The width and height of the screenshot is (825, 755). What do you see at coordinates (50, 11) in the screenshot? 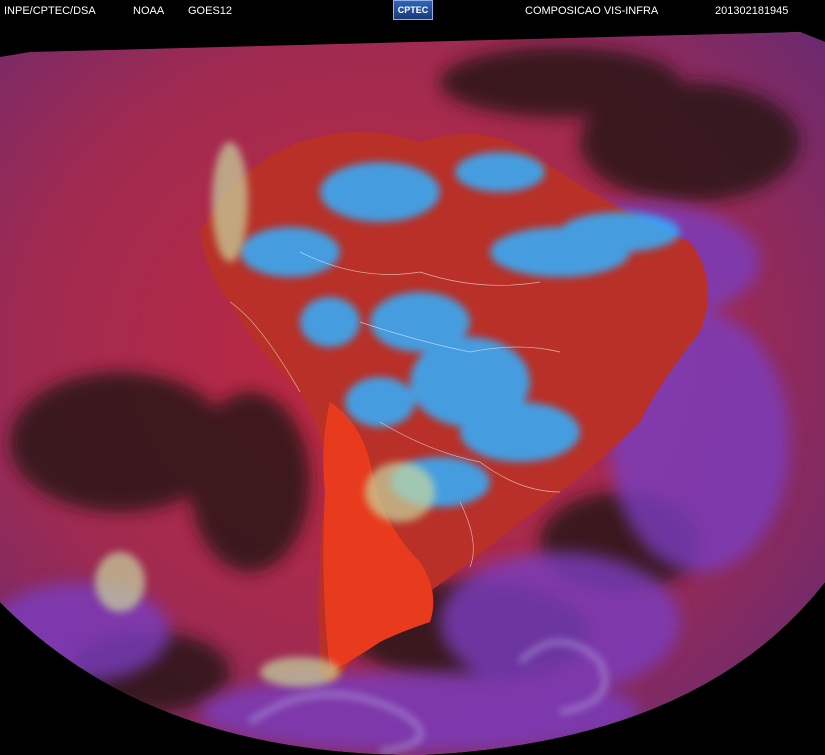
I see `agency-label: INPE/CPTEC/DSA` at bounding box center [50, 11].